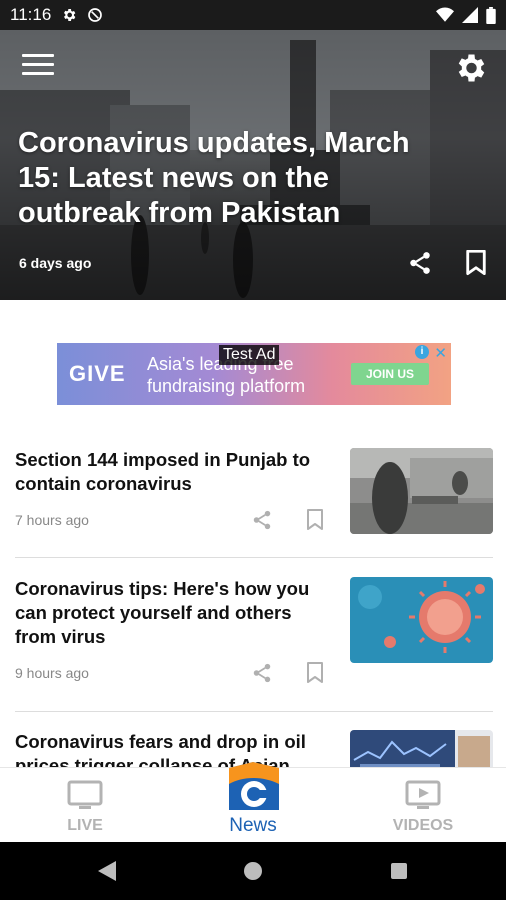  What do you see at coordinates (470, 15) in the screenshot?
I see `signal-icon` at bounding box center [470, 15].